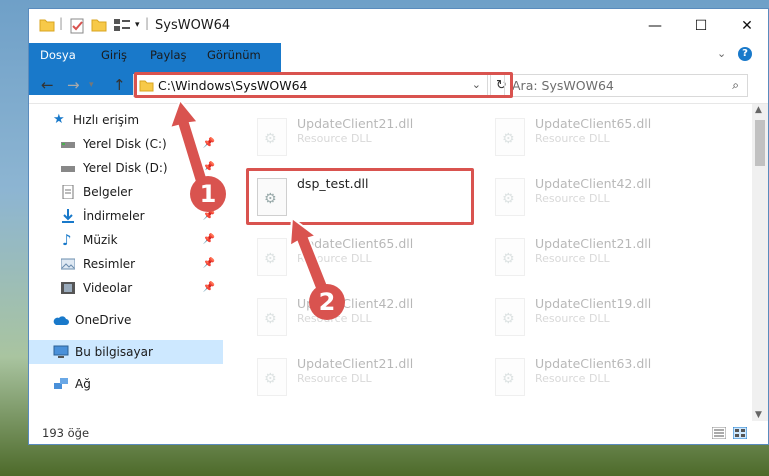 Image resolution: width=769 pixels, height=476 pixels. What do you see at coordinates (208, 194) in the screenshot?
I see `step-1-badge: 1` at bounding box center [208, 194].